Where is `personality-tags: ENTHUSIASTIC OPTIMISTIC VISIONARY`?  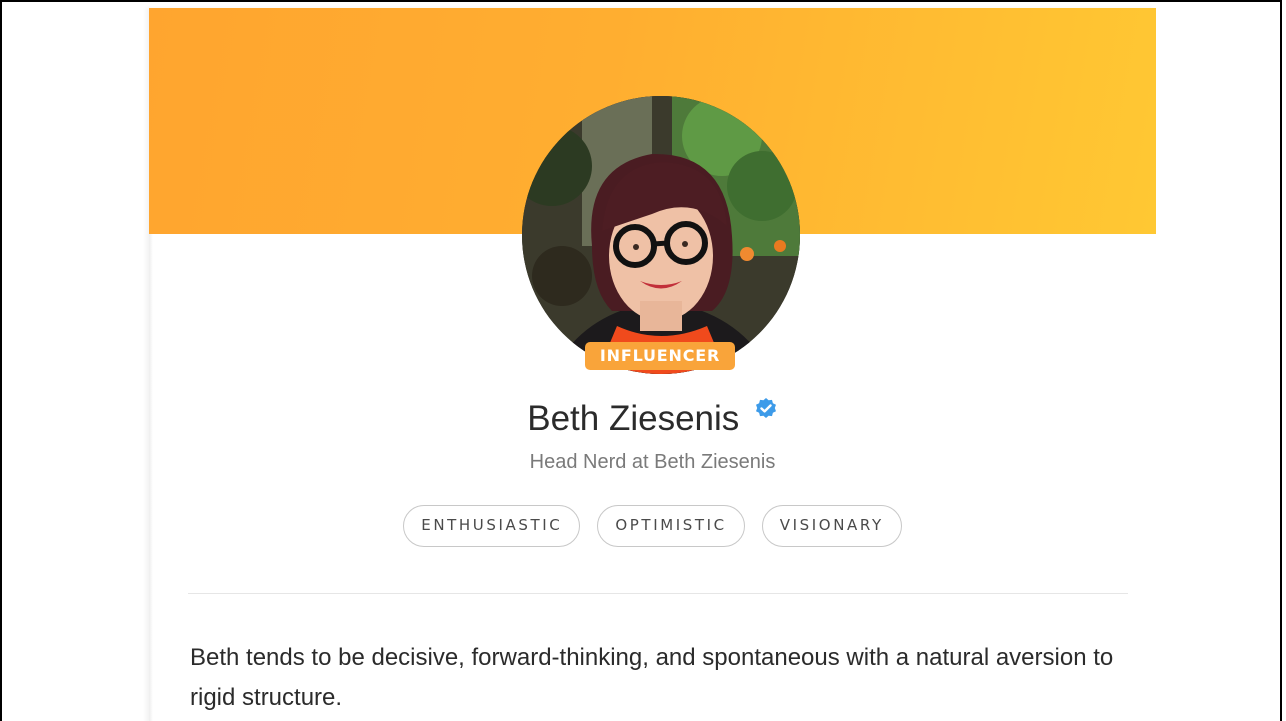
personality-tags: ENTHUSIASTIC OPTIMISTIC VISIONARY is located at coordinates (652, 526).